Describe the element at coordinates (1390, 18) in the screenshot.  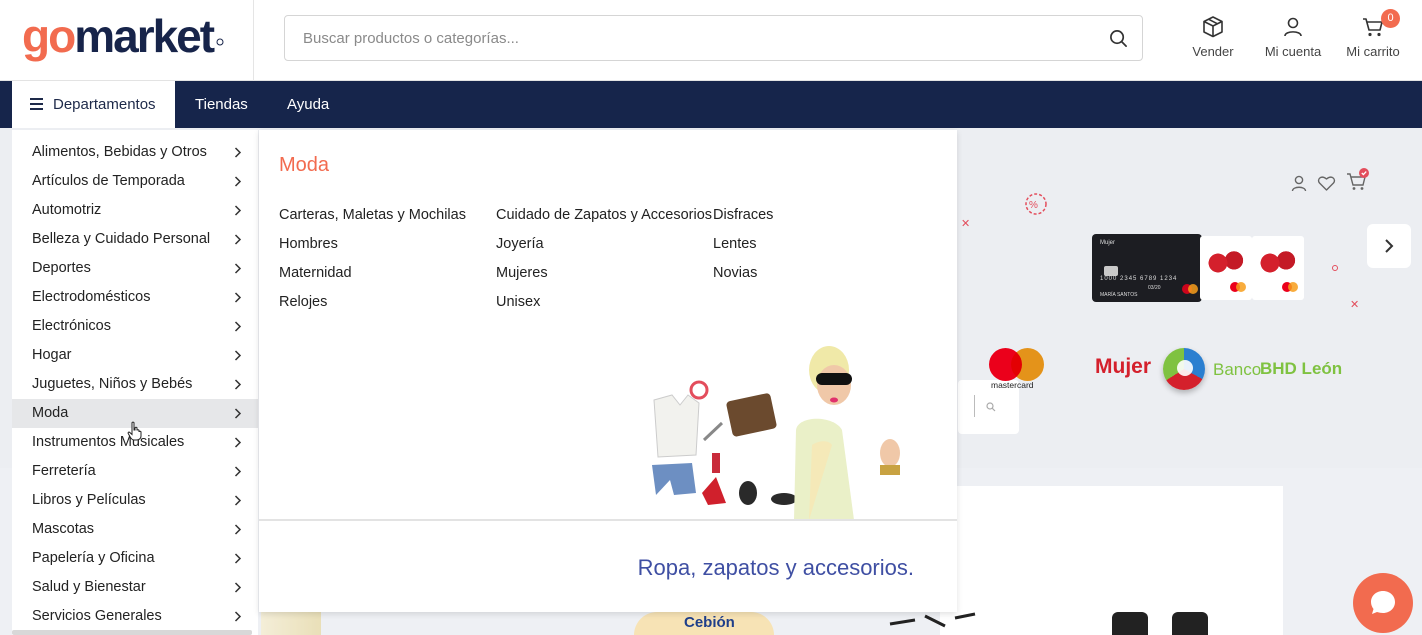
I see `cart-count-badge: 0` at that location.